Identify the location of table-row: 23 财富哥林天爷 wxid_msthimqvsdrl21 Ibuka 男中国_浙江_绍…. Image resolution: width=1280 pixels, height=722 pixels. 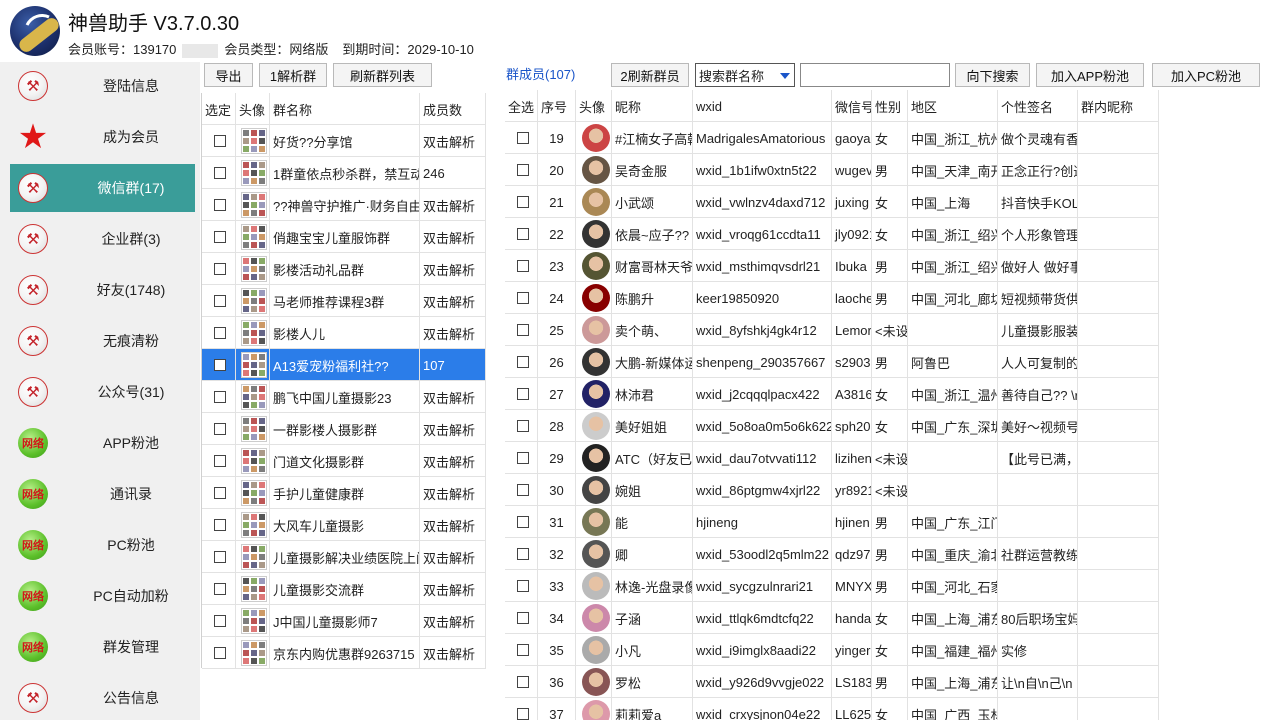
(832, 266).